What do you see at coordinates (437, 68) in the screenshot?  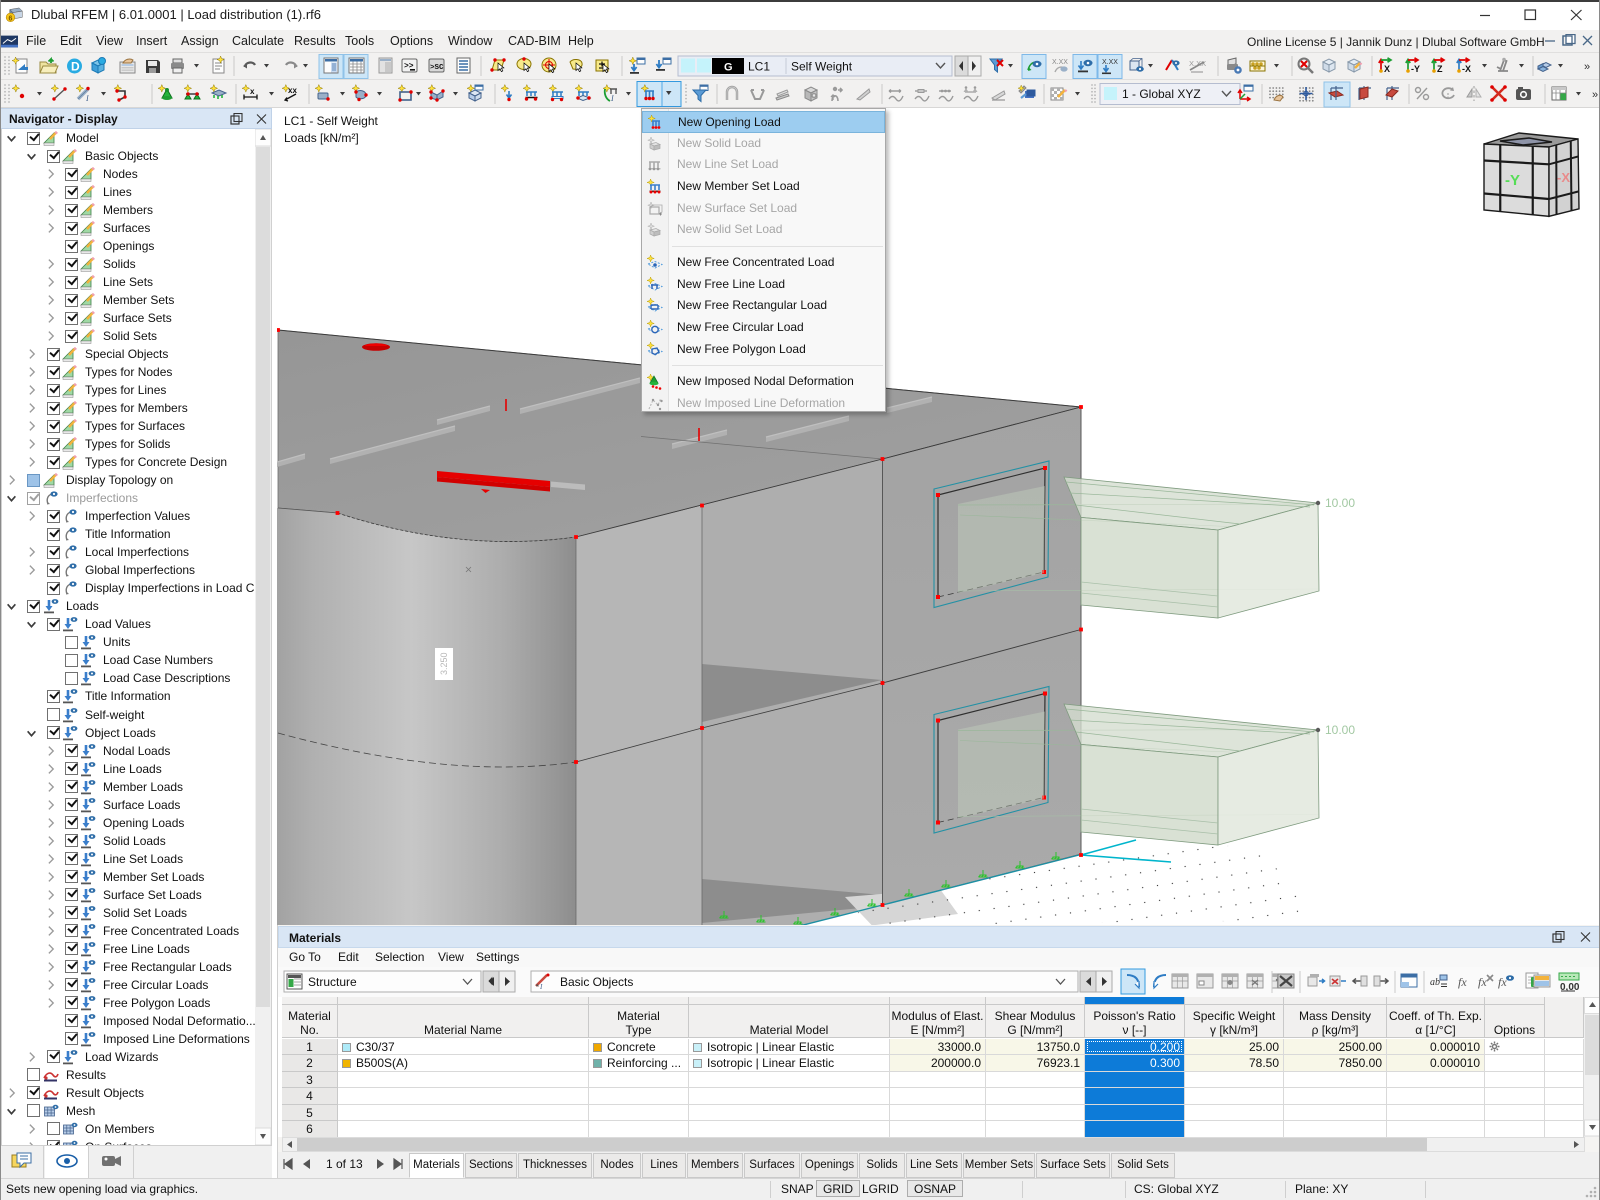 I see `svg-text: >SC` at bounding box center [437, 68].